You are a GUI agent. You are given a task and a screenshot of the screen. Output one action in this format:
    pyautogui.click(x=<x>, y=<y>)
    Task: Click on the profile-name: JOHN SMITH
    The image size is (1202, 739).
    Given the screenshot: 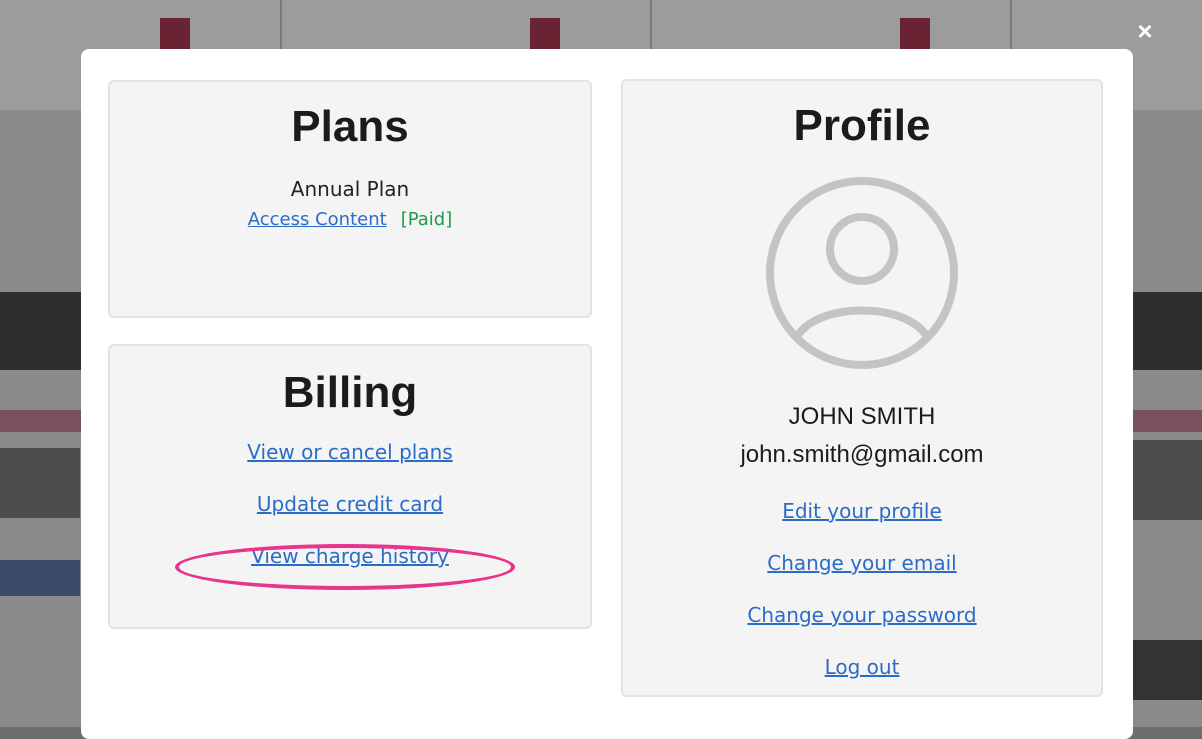 What is the action you would take?
    pyautogui.click(x=862, y=416)
    